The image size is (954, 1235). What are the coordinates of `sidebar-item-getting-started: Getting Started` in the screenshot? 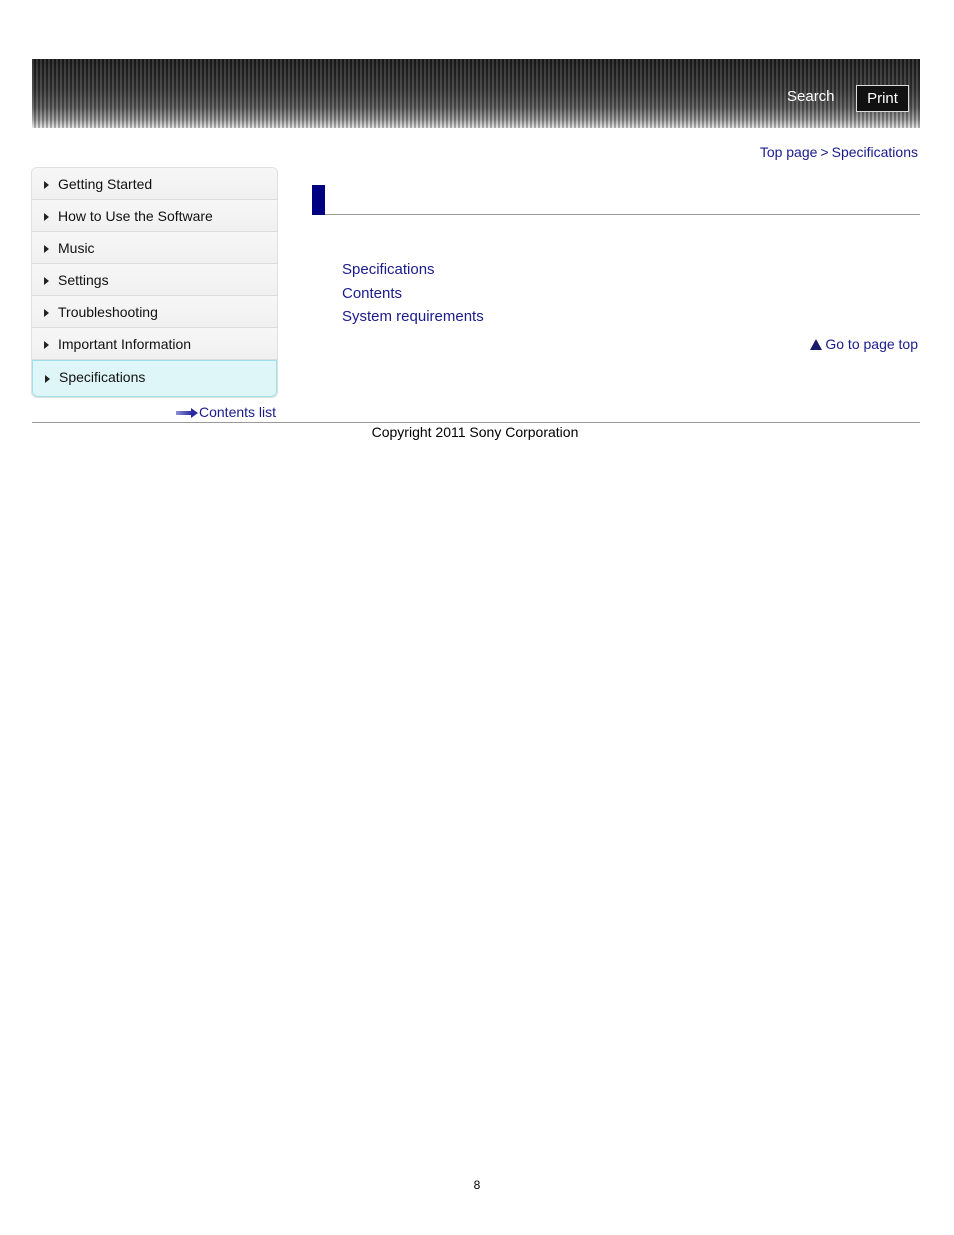 It's located at (154, 184).